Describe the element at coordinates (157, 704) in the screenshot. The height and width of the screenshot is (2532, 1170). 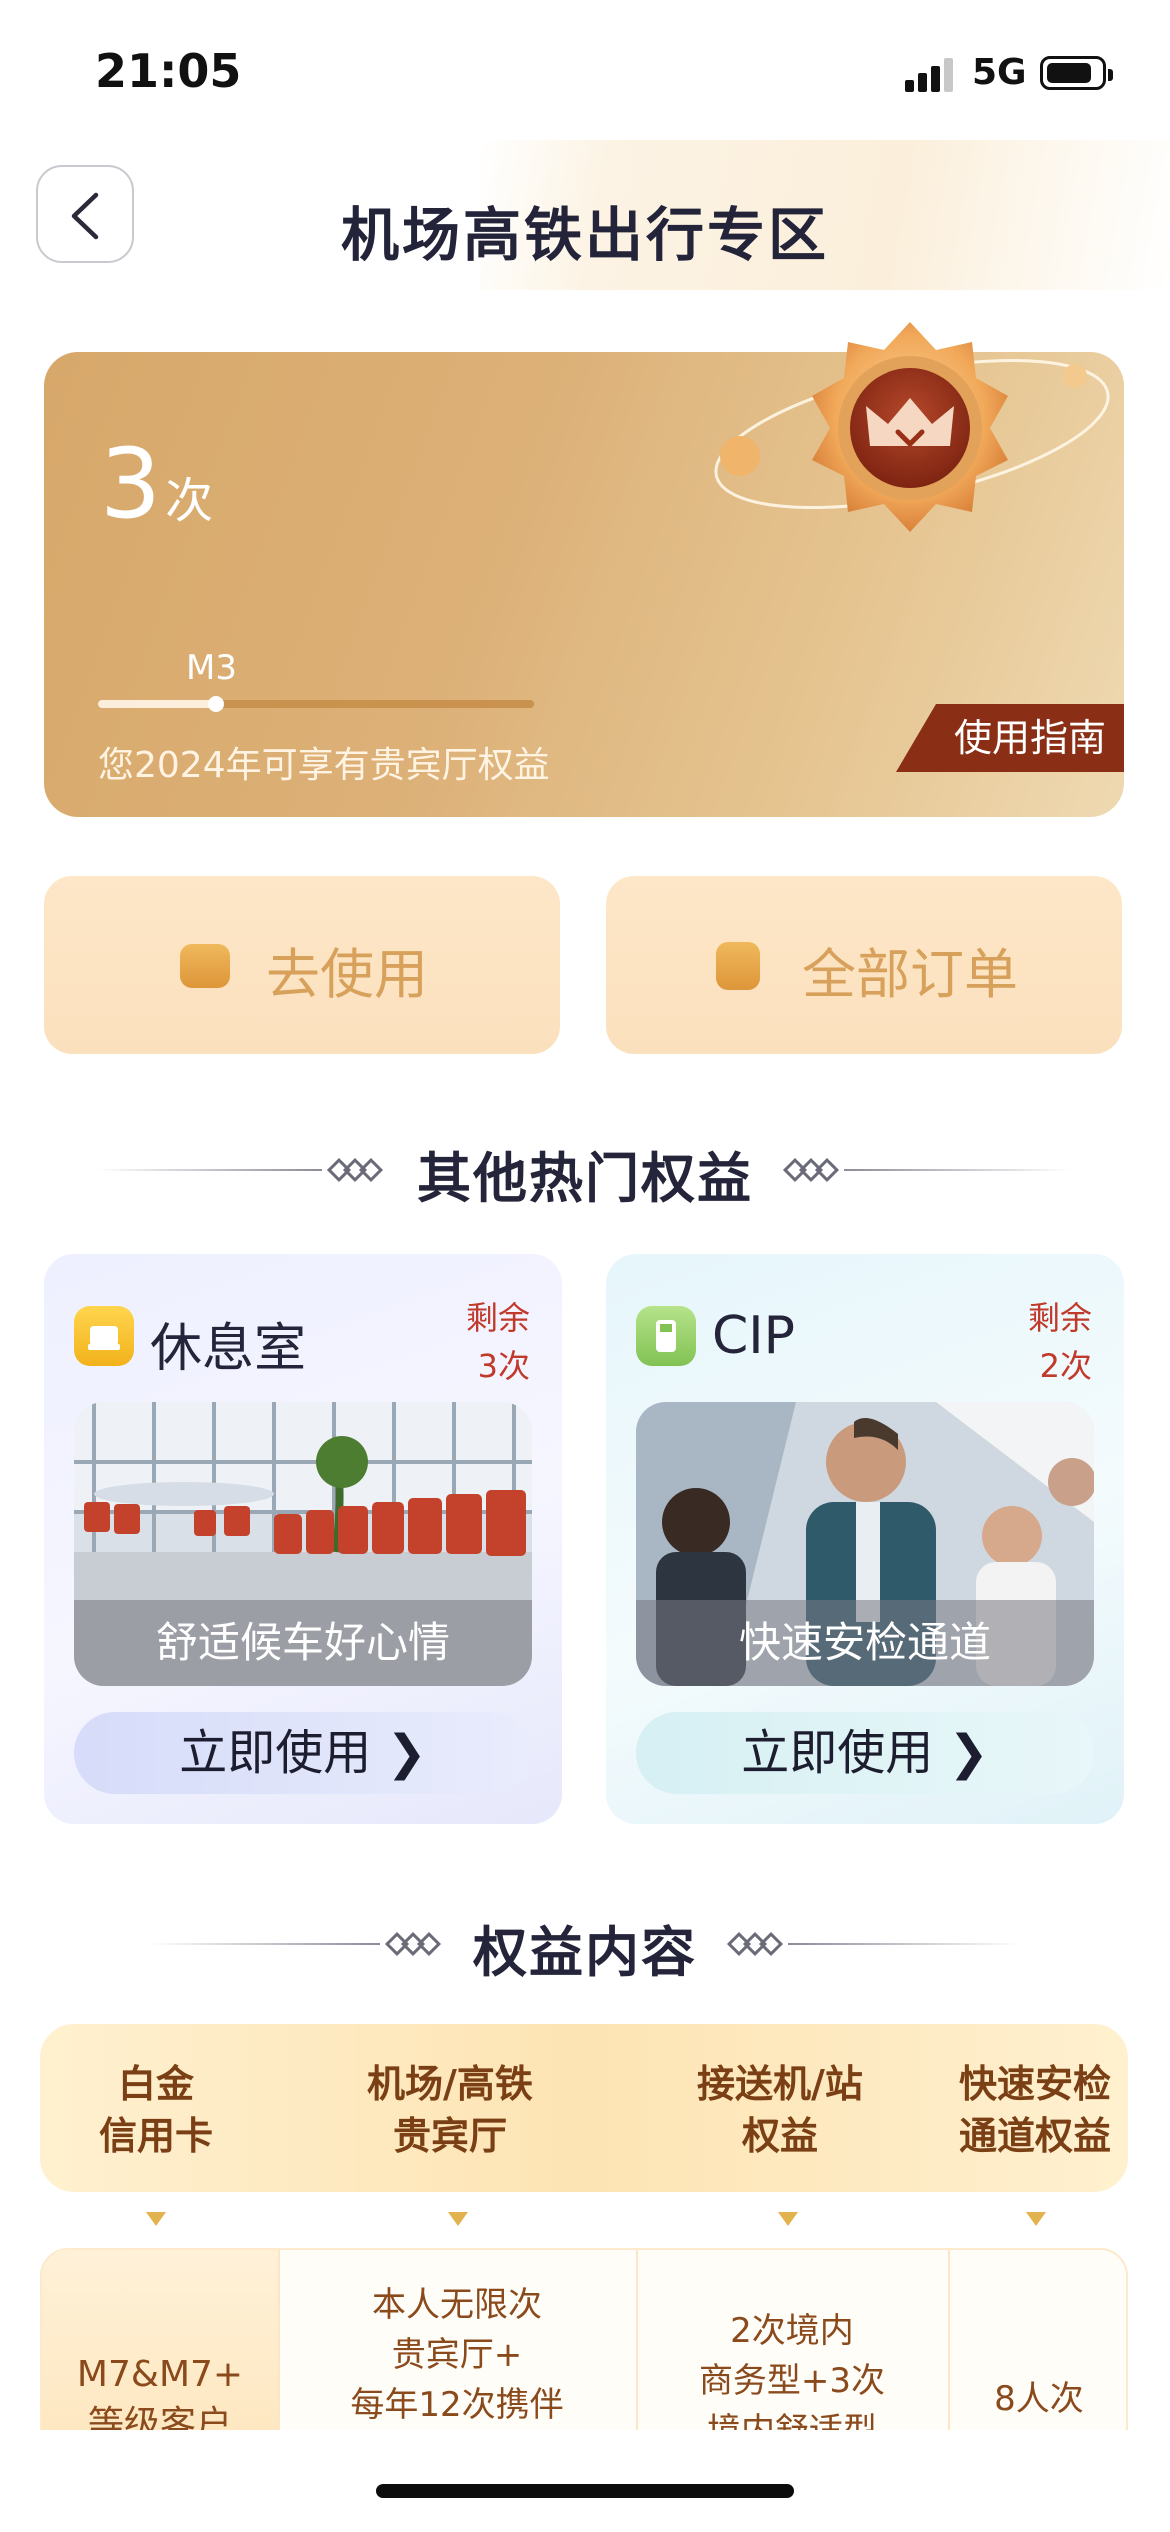
I see `level-progress-fill` at that location.